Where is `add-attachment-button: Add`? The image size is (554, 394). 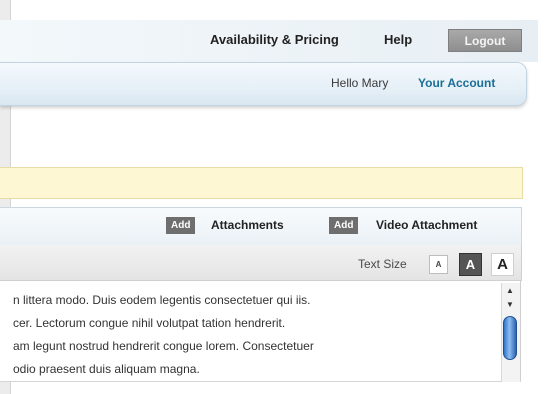
add-attachment-button: Add is located at coordinates (181, 225).